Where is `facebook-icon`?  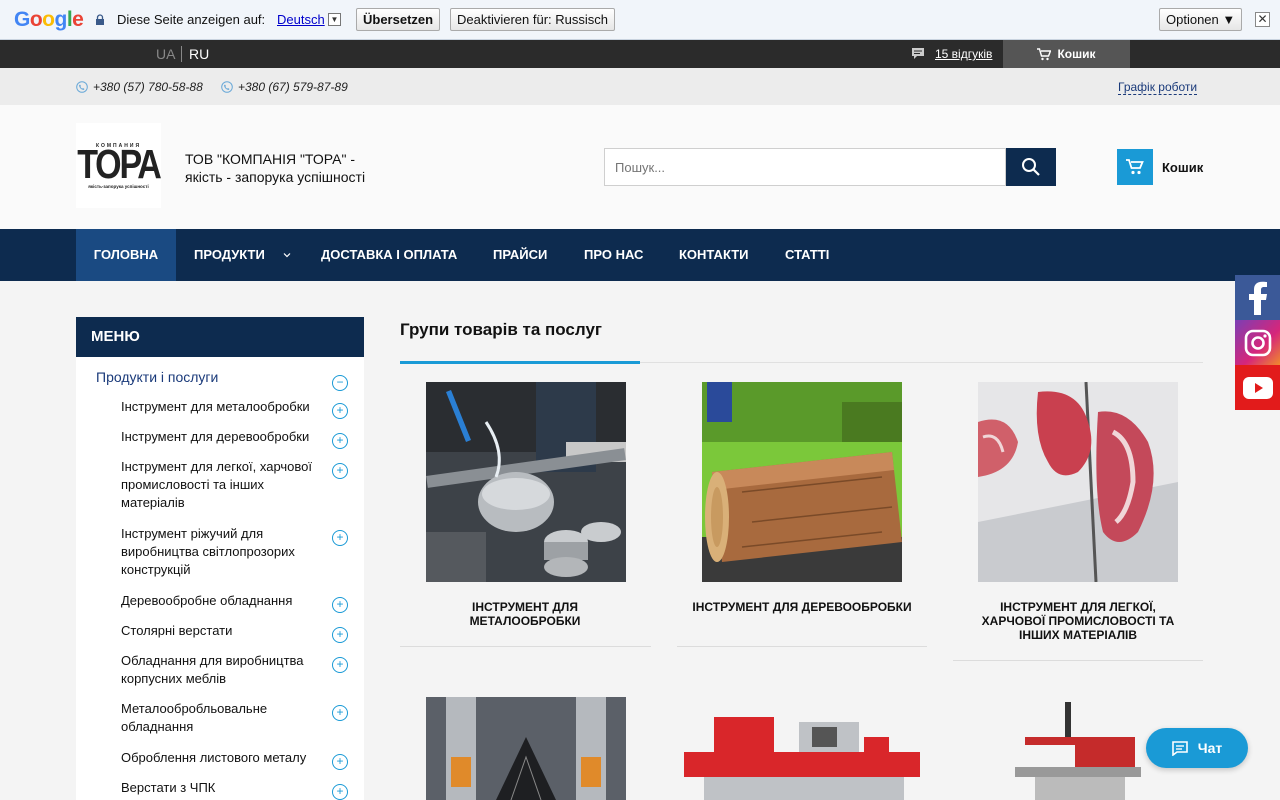
facebook-icon is located at coordinates (1257, 298).